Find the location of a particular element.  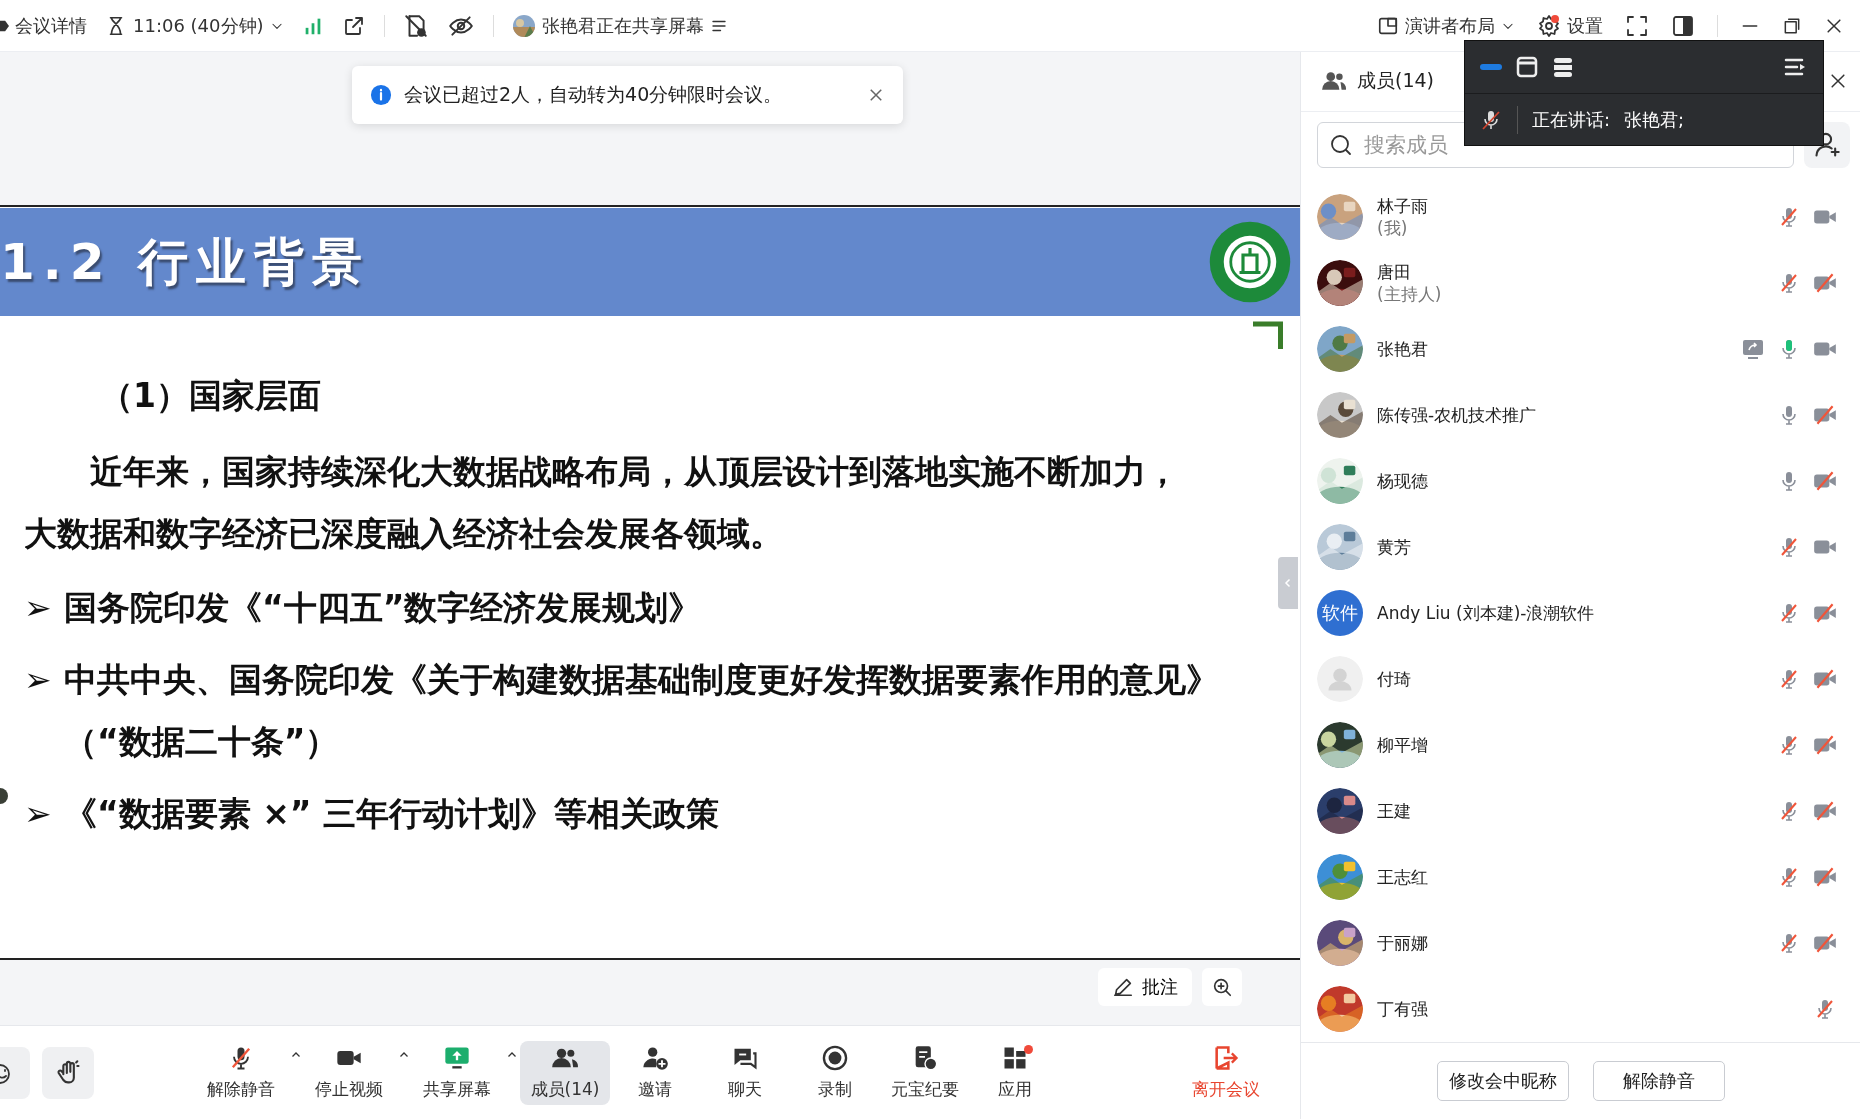

speaker-name: 张艳君; is located at coordinates (1654, 119).